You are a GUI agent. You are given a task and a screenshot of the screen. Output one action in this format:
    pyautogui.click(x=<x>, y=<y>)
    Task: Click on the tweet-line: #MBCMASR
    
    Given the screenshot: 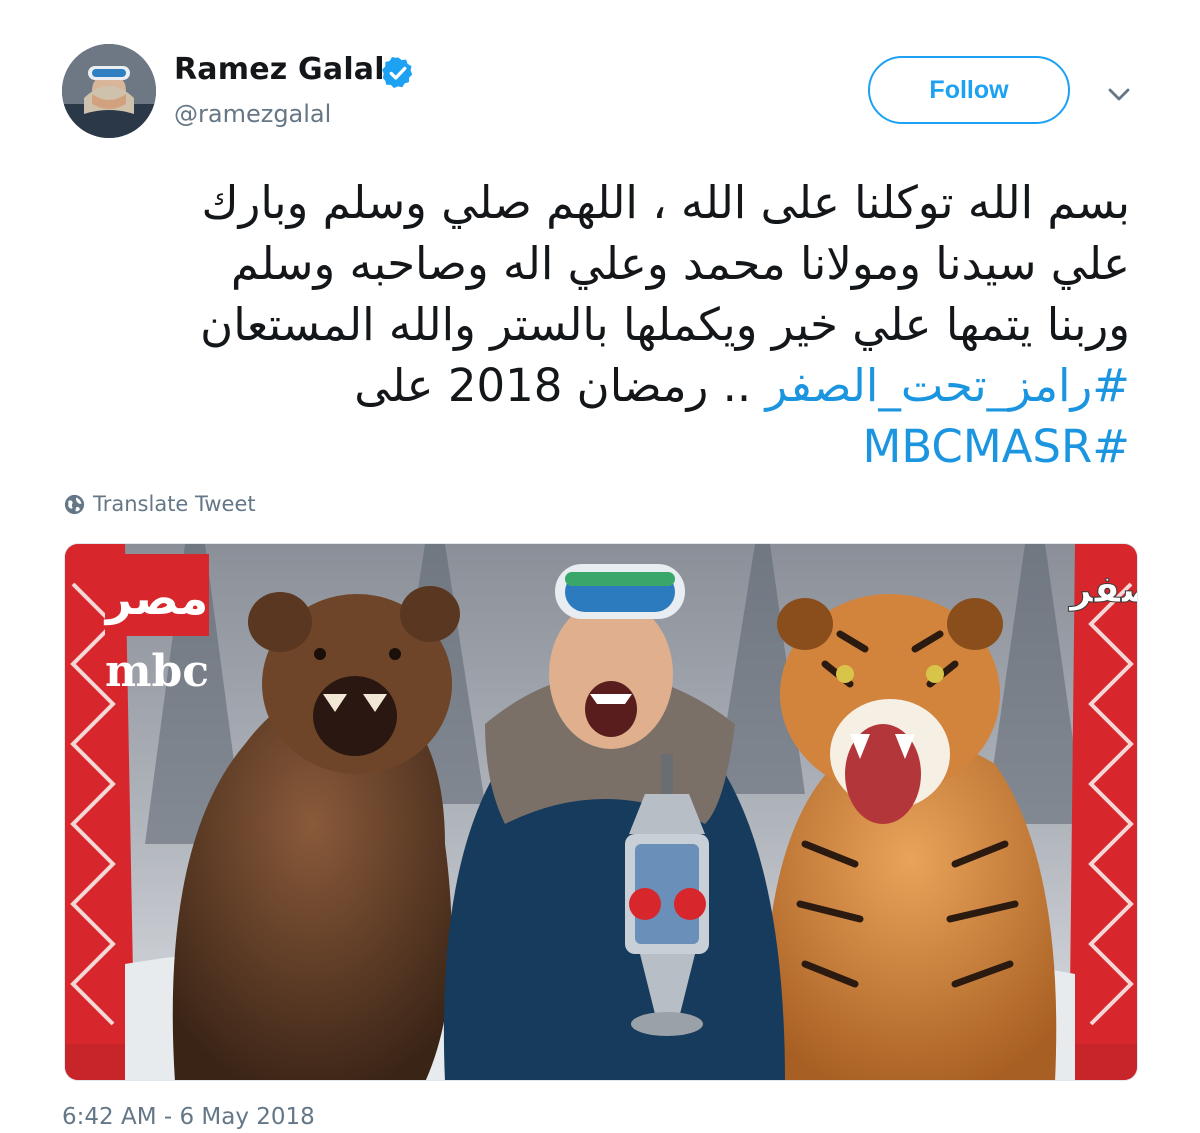 What is the action you would take?
    pyautogui.click(x=595, y=446)
    